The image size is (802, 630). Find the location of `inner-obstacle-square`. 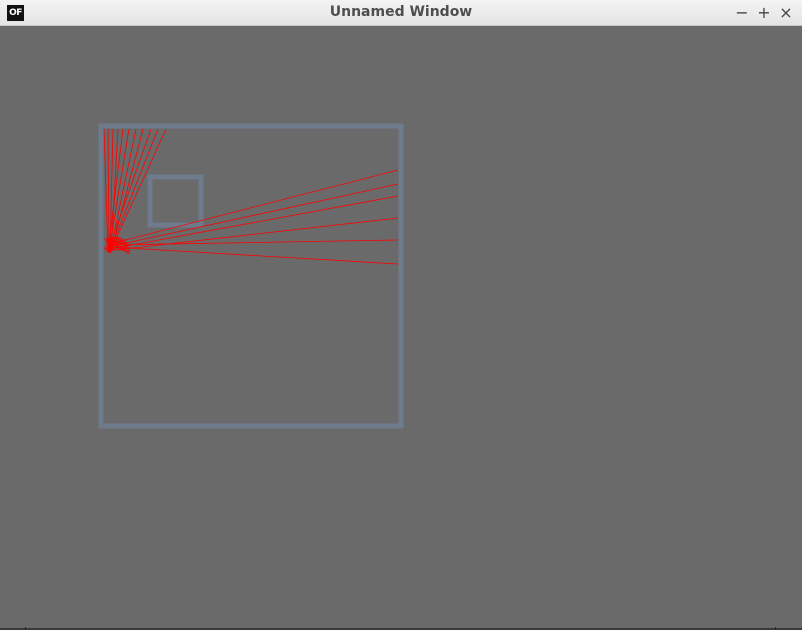

inner-obstacle-square is located at coordinates (175, 201).